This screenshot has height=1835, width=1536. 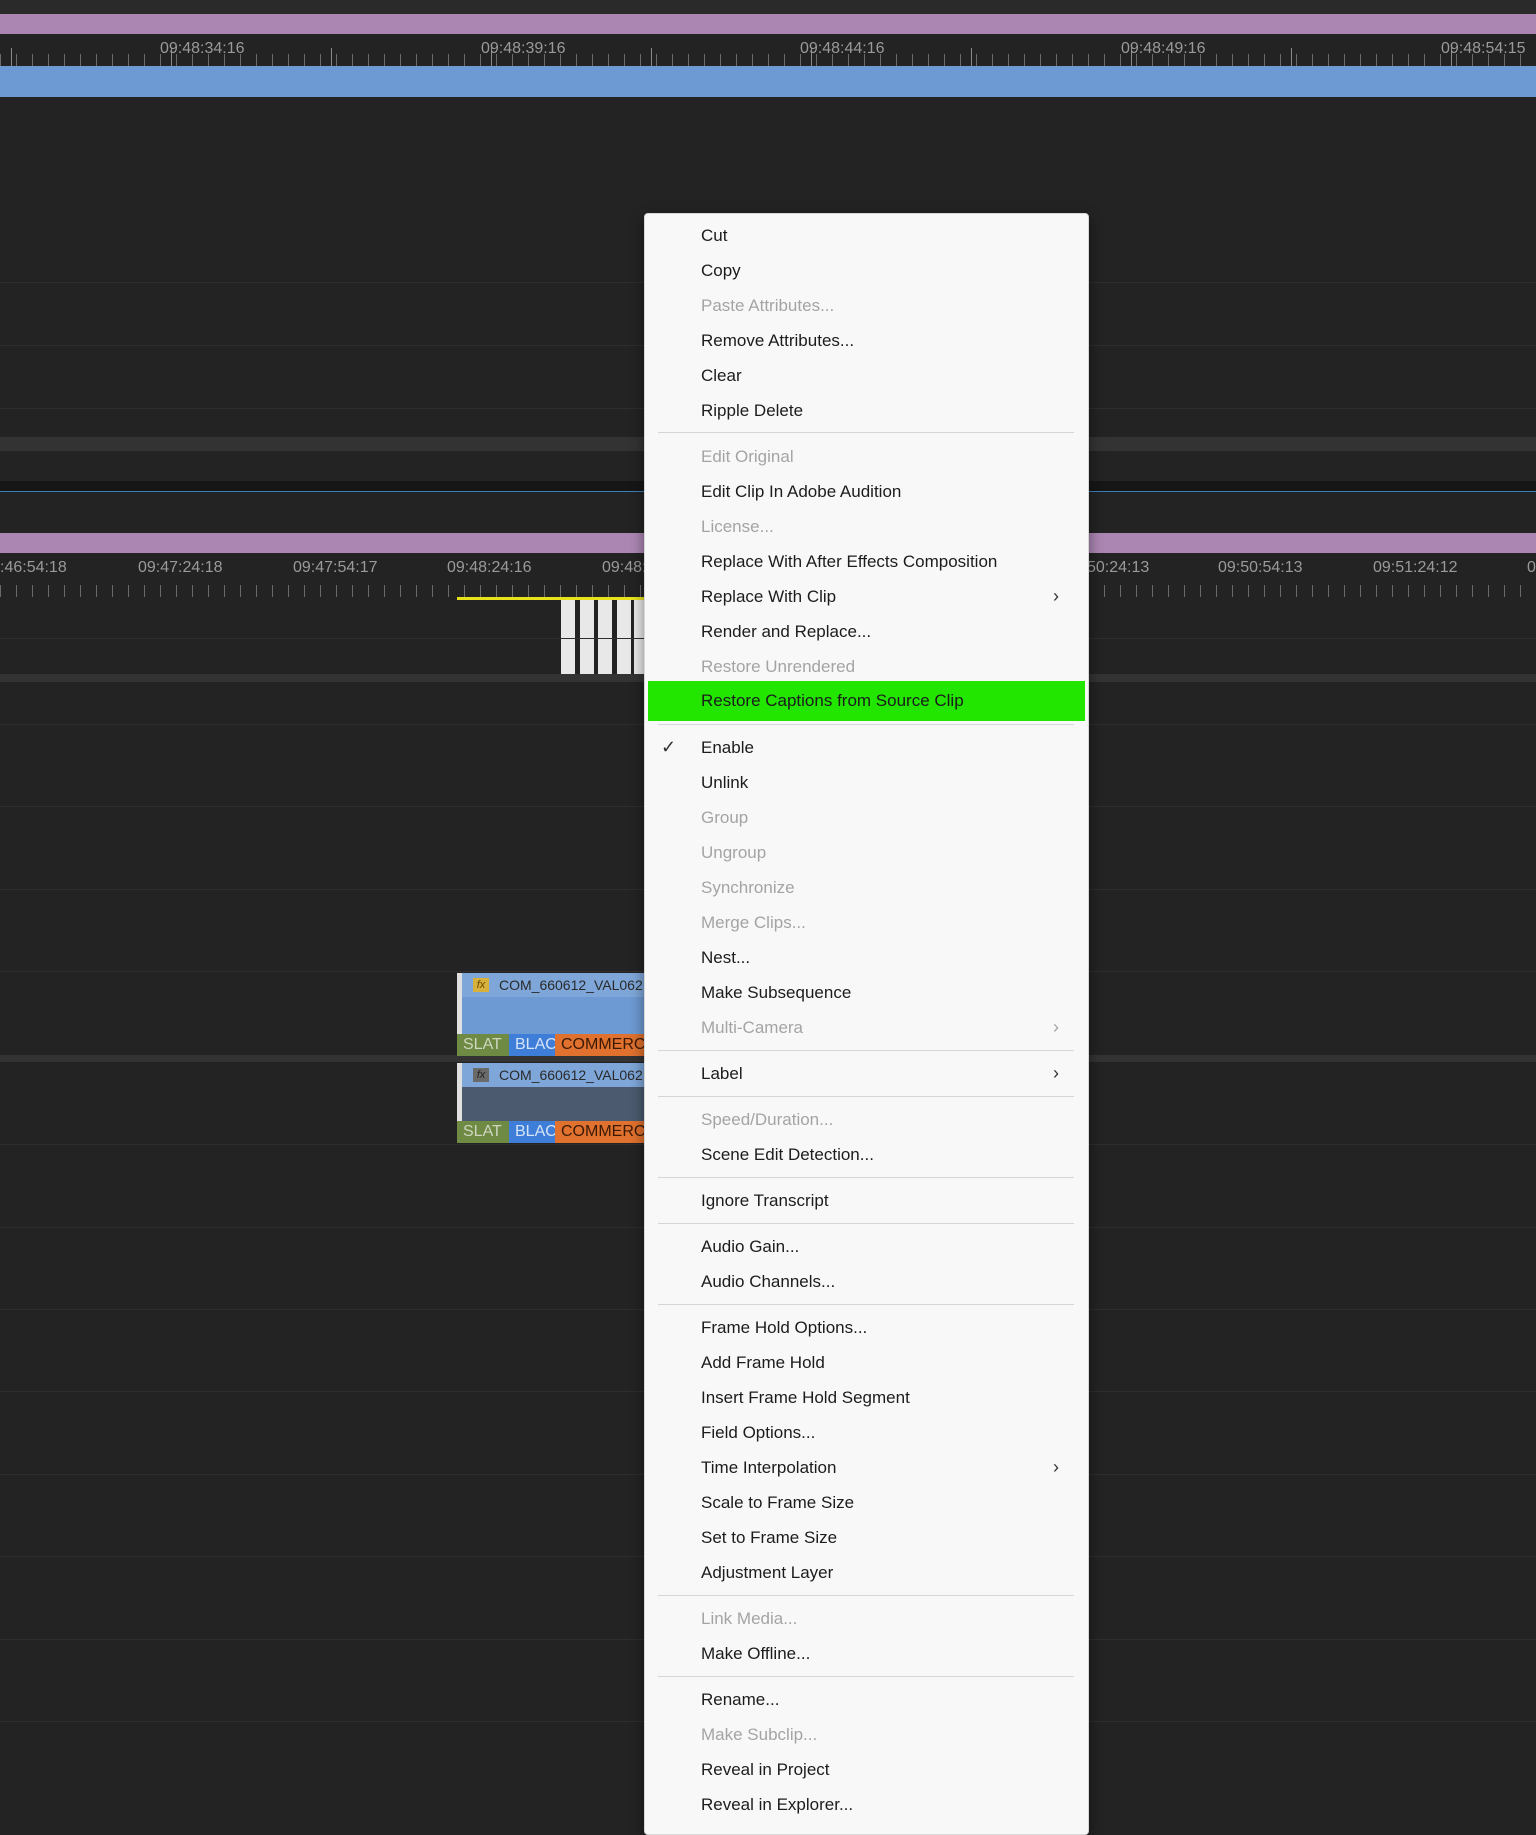 What do you see at coordinates (768, 24) in the screenshot?
I see `work-area-bar` at bounding box center [768, 24].